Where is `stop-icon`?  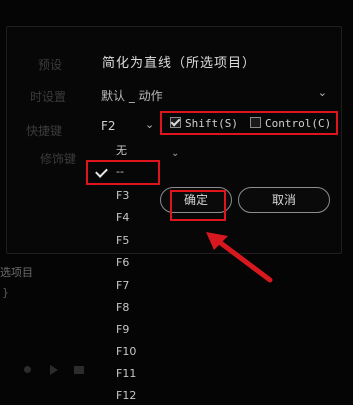
stop-icon is located at coordinates (79, 370).